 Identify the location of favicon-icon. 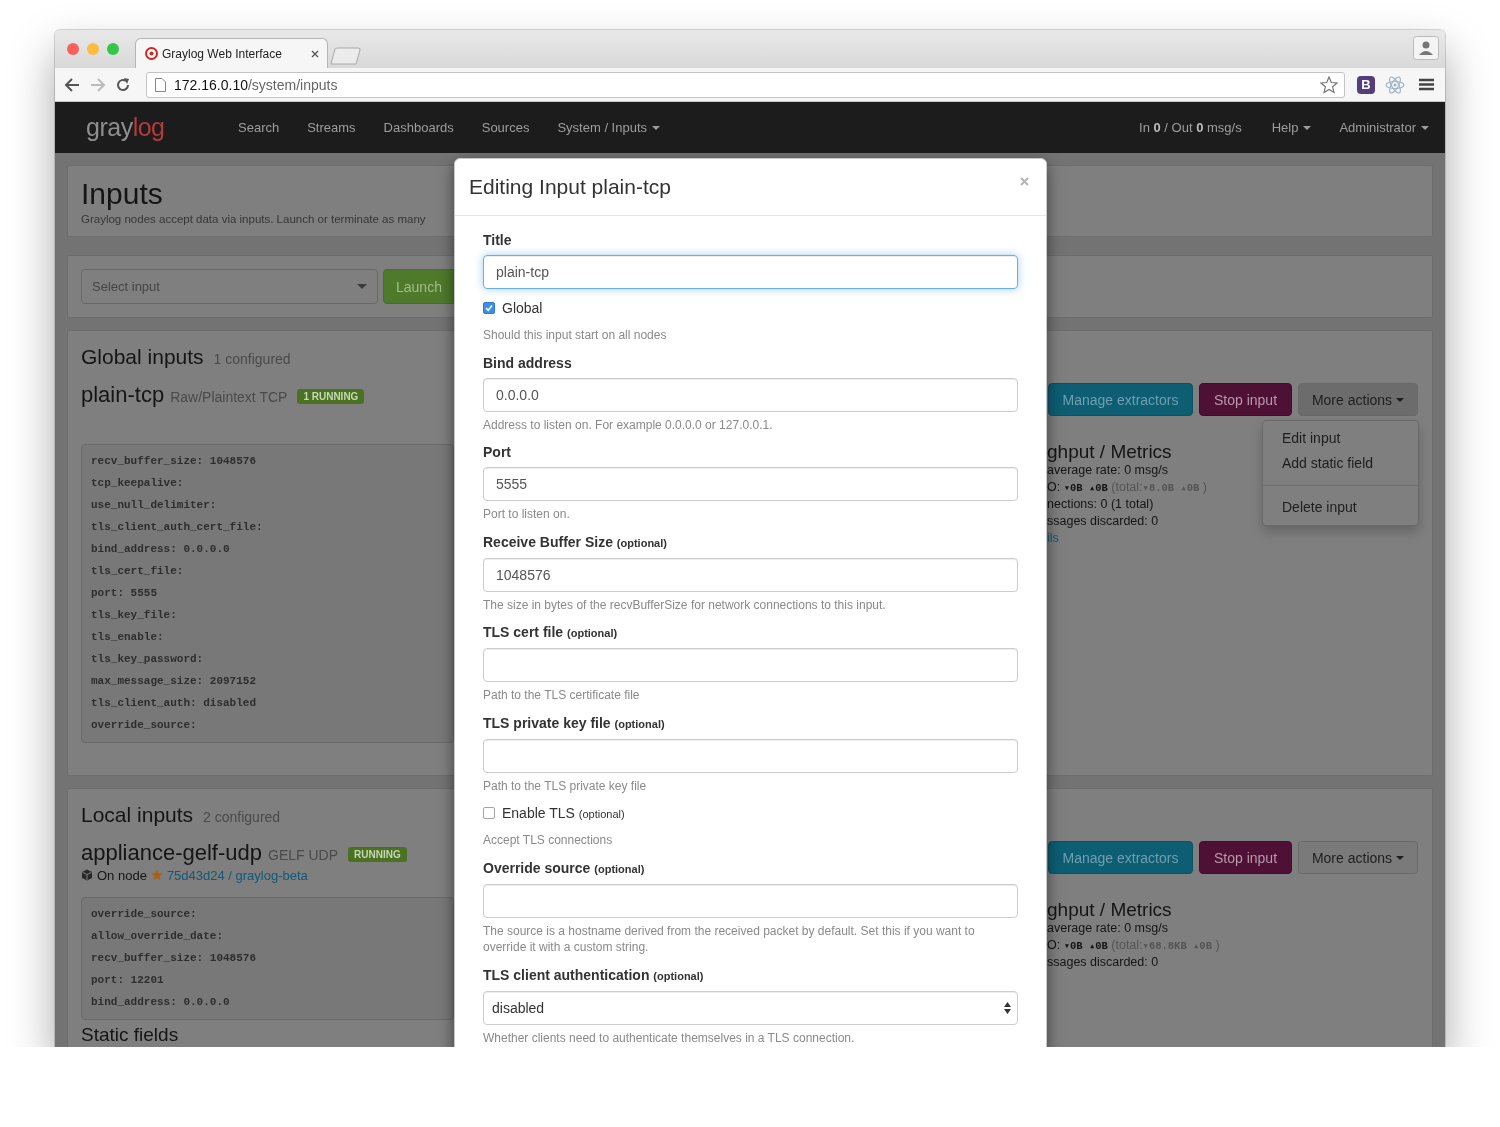
(151, 53).